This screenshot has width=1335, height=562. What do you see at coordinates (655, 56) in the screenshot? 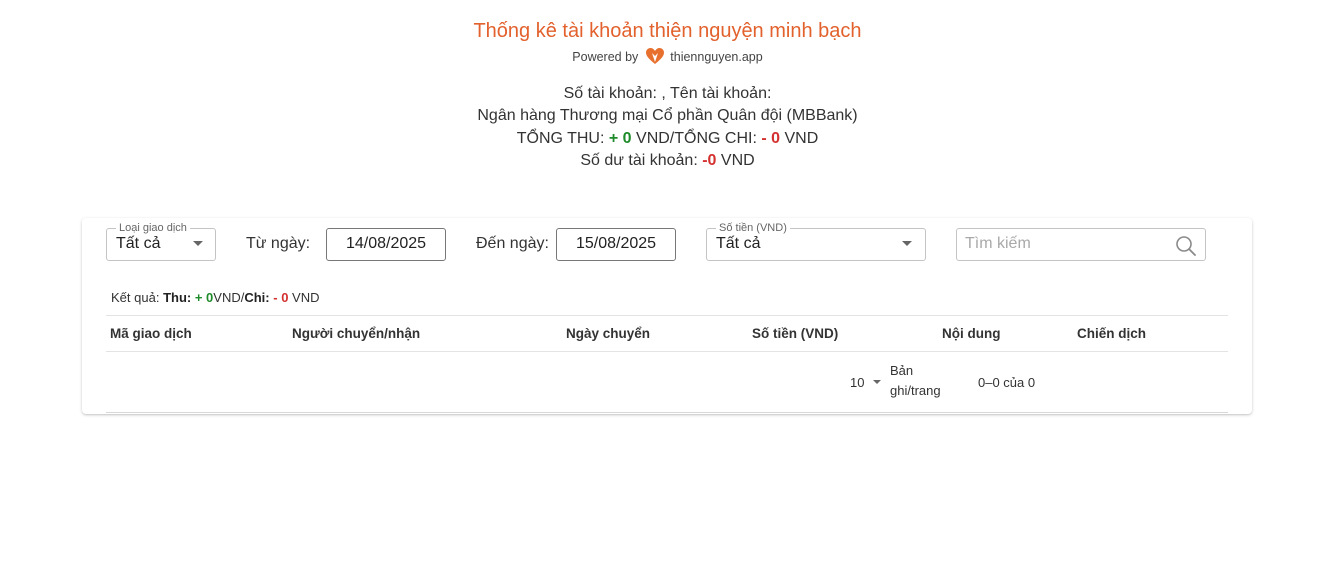
I see `thiennguyen-logo-icon` at bounding box center [655, 56].